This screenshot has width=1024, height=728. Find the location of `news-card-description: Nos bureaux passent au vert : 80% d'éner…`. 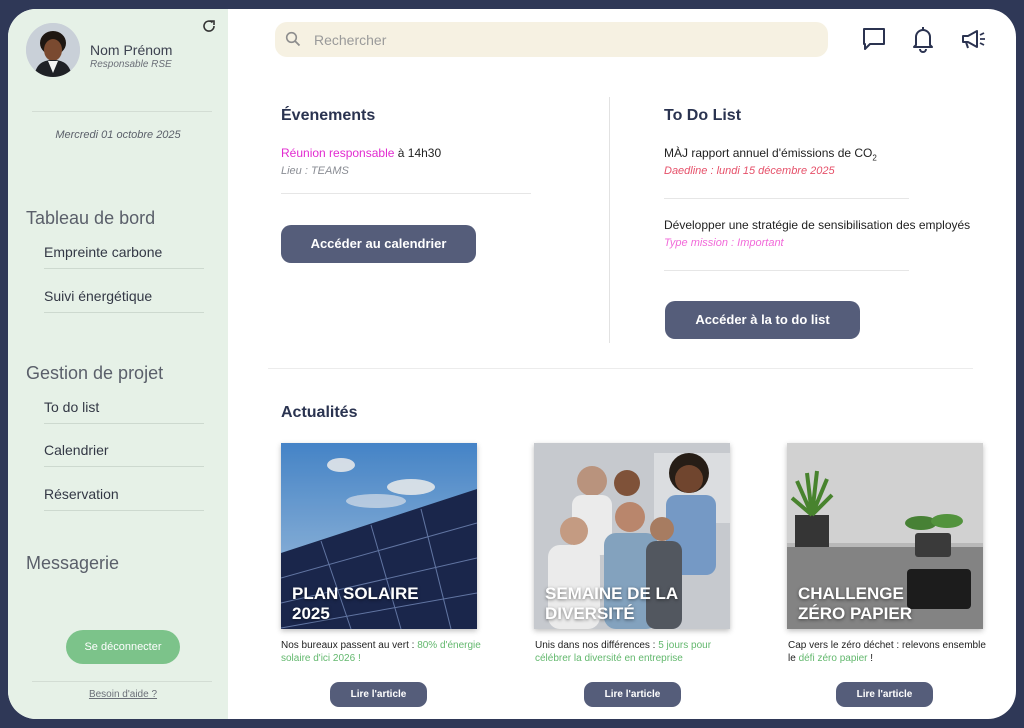

news-card-description: Nos bureaux passent au vert : 80% d'éner… is located at coordinates (381, 652).